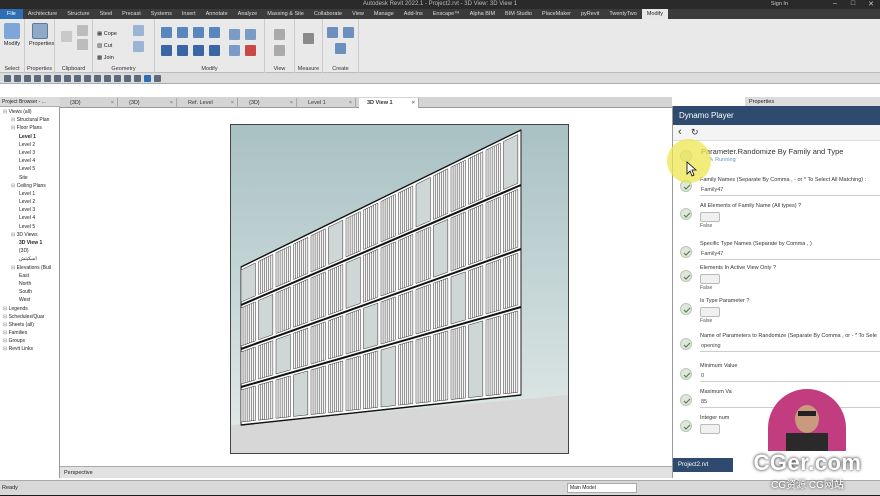  I want to click on rotate-icon, so click(198, 50).